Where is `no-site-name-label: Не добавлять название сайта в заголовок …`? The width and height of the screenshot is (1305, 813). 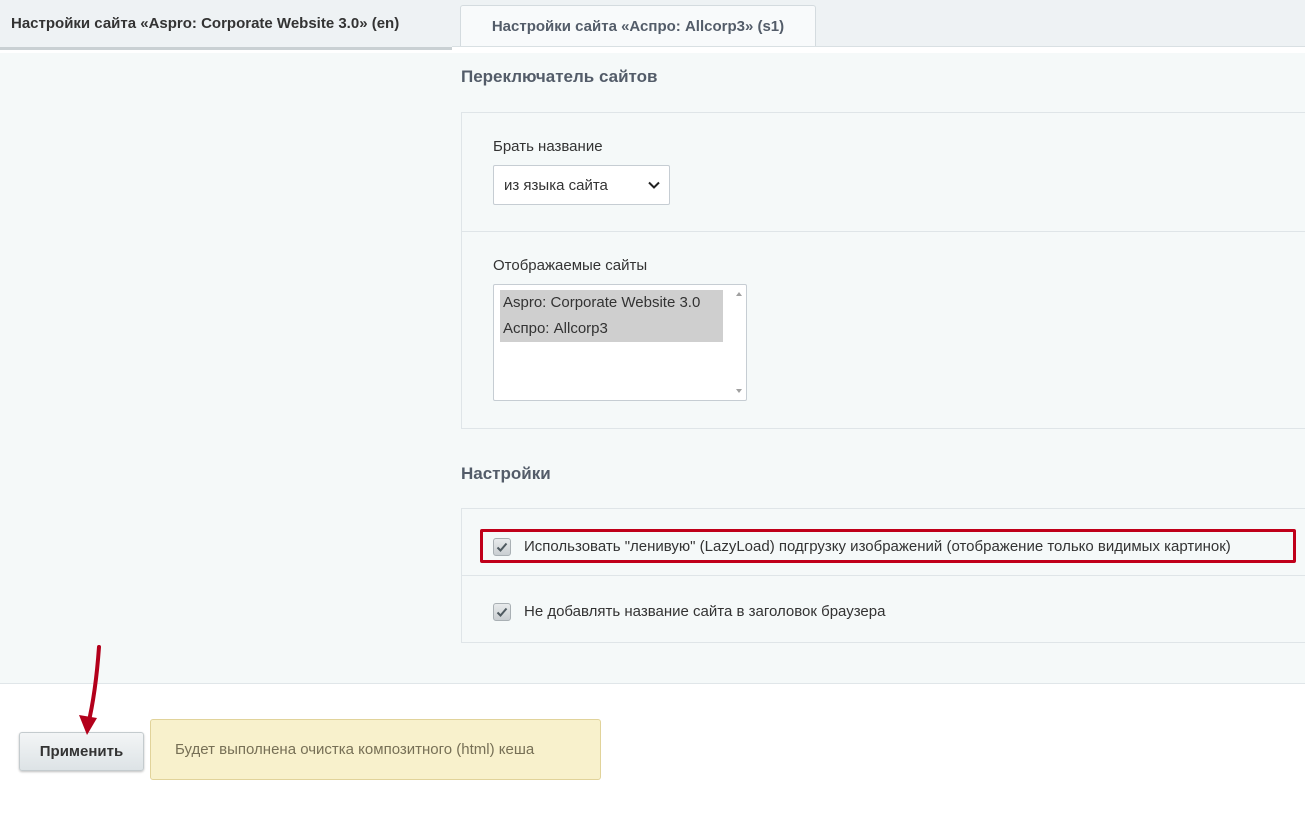
no-site-name-label: Не добавлять название сайта в заголовок … is located at coordinates (704, 611).